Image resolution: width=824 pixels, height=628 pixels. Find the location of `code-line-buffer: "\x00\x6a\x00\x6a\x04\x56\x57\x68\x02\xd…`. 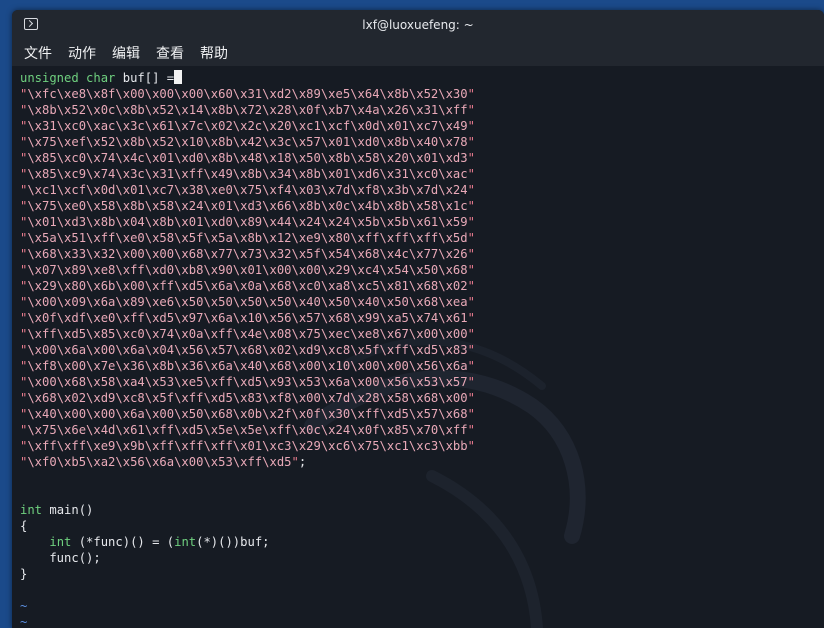

code-line-buffer: "\x00\x6a\x00\x6a\x04\x56\x57\x68\x02\xd… is located at coordinates (247, 350).